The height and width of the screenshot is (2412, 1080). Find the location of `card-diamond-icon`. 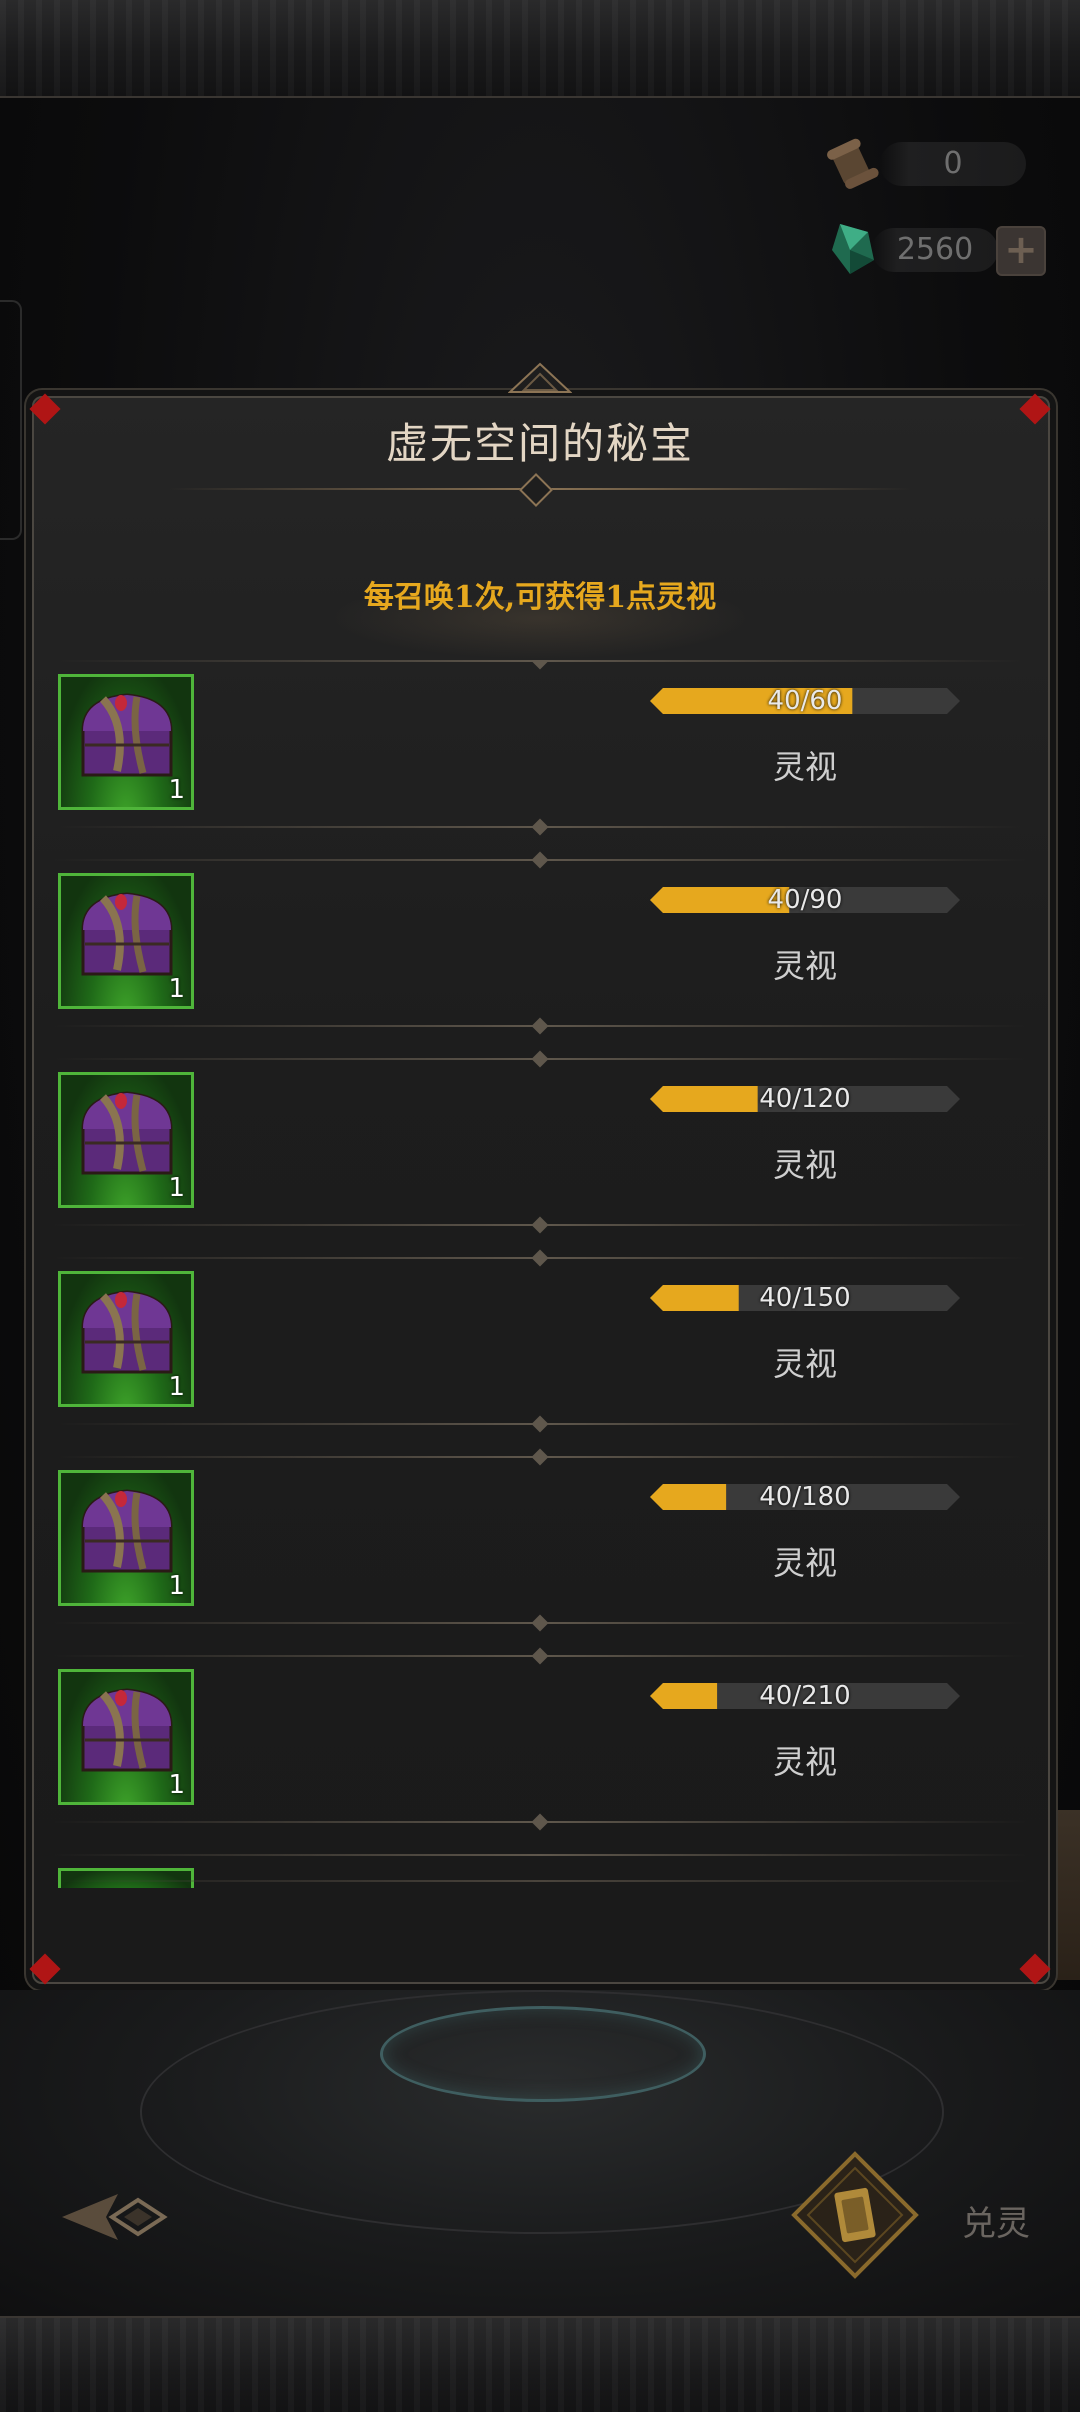

card-diamond-icon is located at coordinates (855, 2215).